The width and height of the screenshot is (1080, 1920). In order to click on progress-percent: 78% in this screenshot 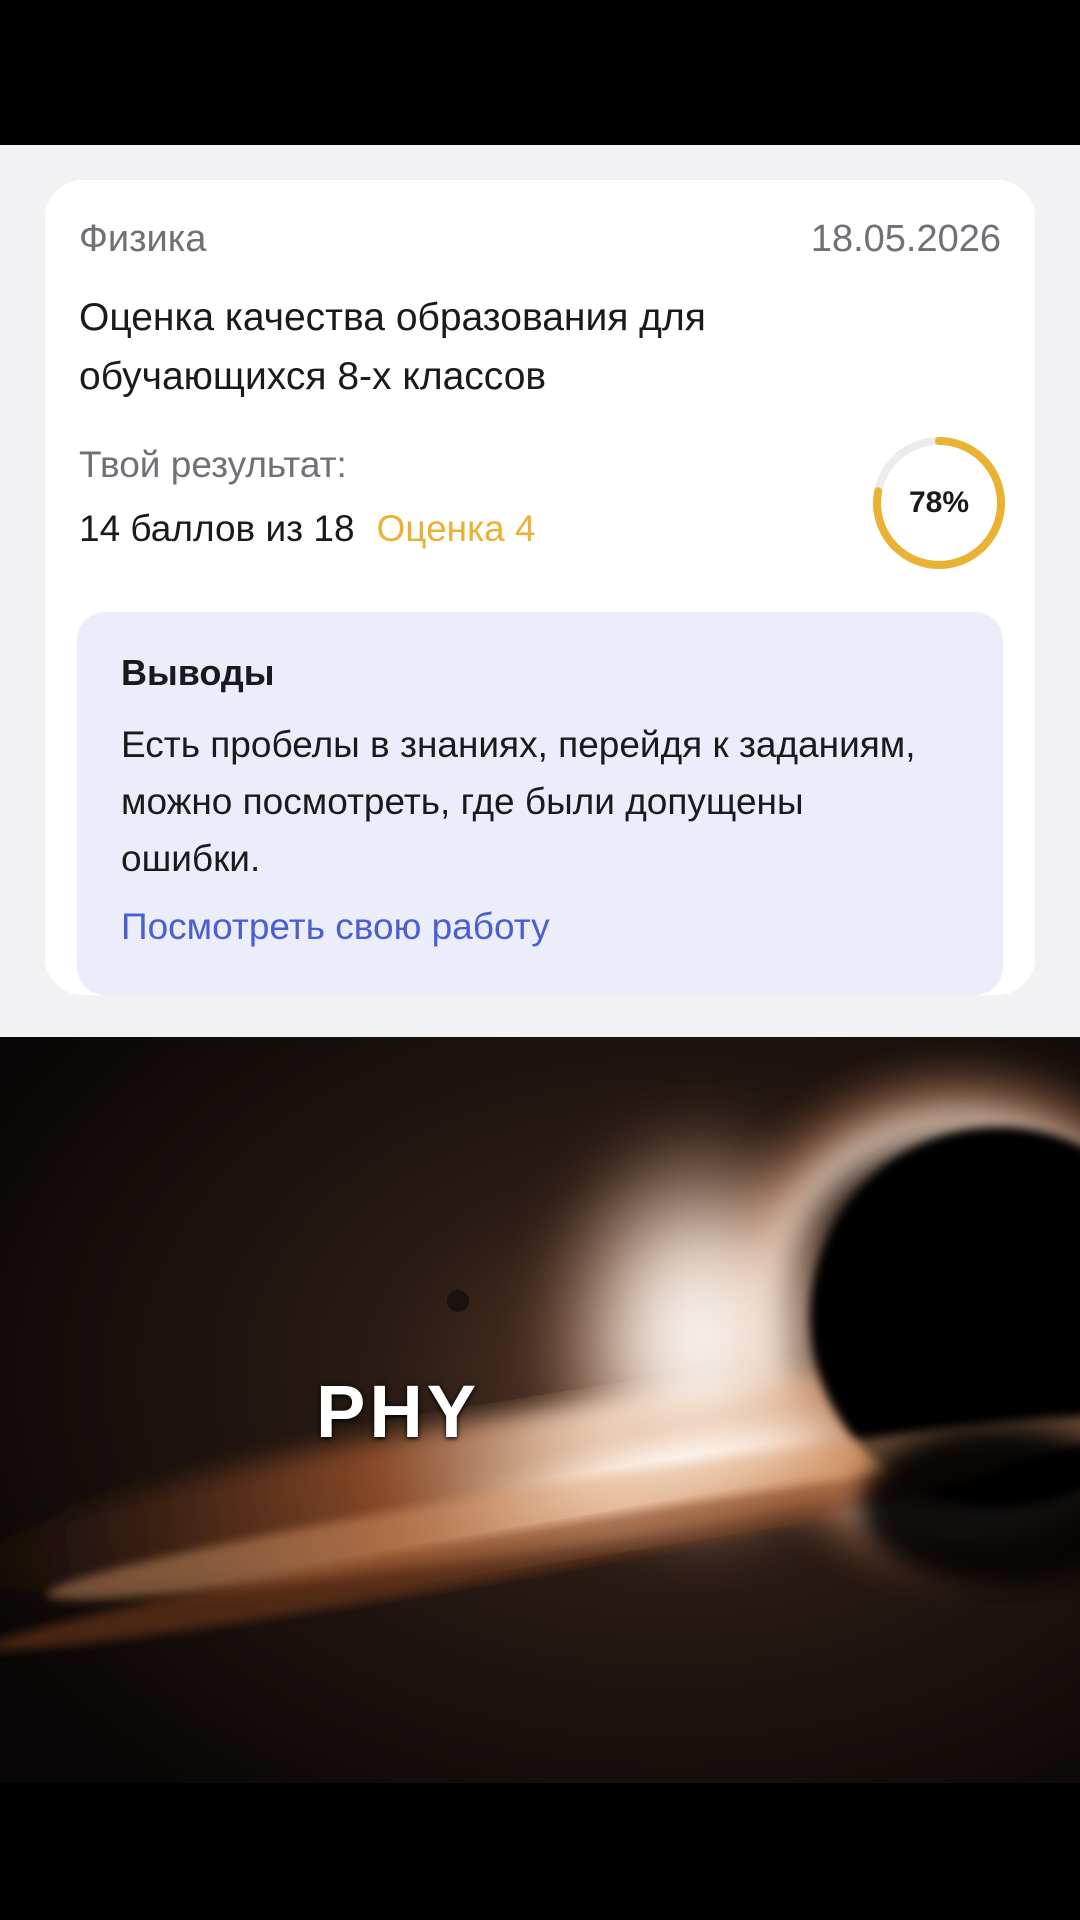, I will do `click(939, 502)`.